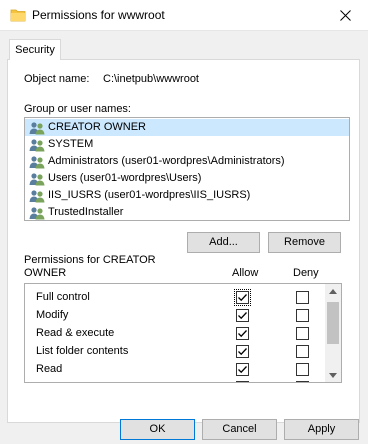 The width and height of the screenshot is (368, 444). Describe the element at coordinates (175, 298) in the screenshot. I see `table-row: Full control` at that location.